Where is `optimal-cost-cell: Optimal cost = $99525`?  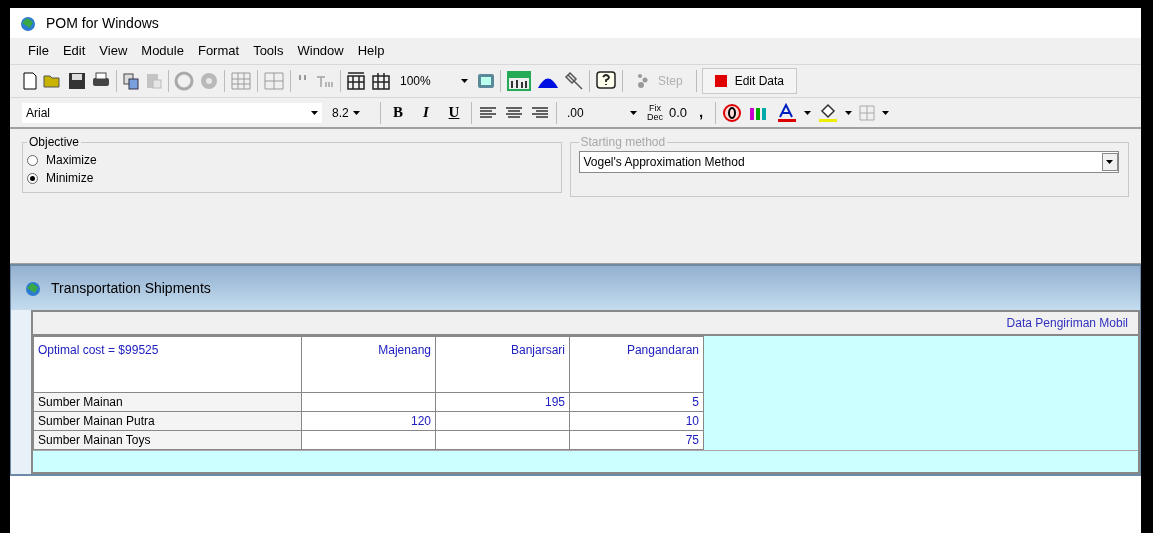 optimal-cost-cell: Optimal cost = $99525 is located at coordinates (167, 364).